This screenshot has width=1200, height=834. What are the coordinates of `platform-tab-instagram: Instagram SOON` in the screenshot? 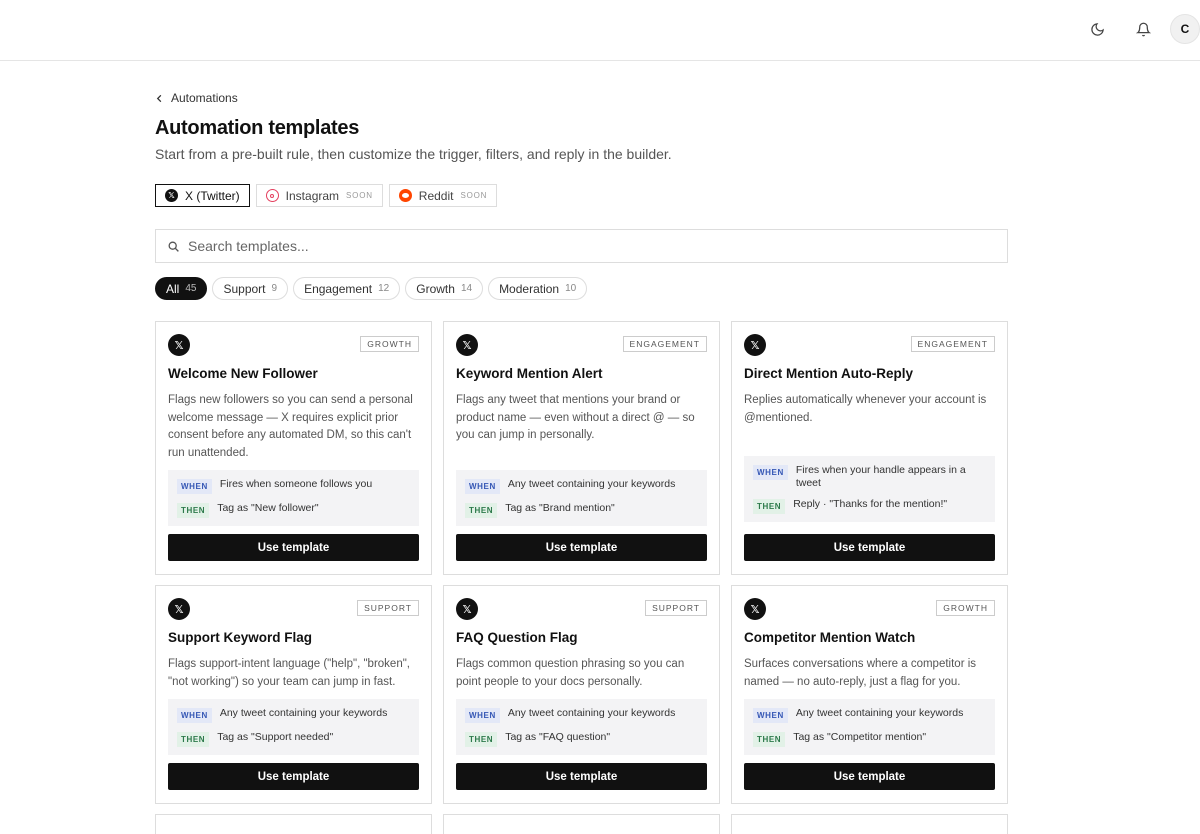 It's located at (319, 195).